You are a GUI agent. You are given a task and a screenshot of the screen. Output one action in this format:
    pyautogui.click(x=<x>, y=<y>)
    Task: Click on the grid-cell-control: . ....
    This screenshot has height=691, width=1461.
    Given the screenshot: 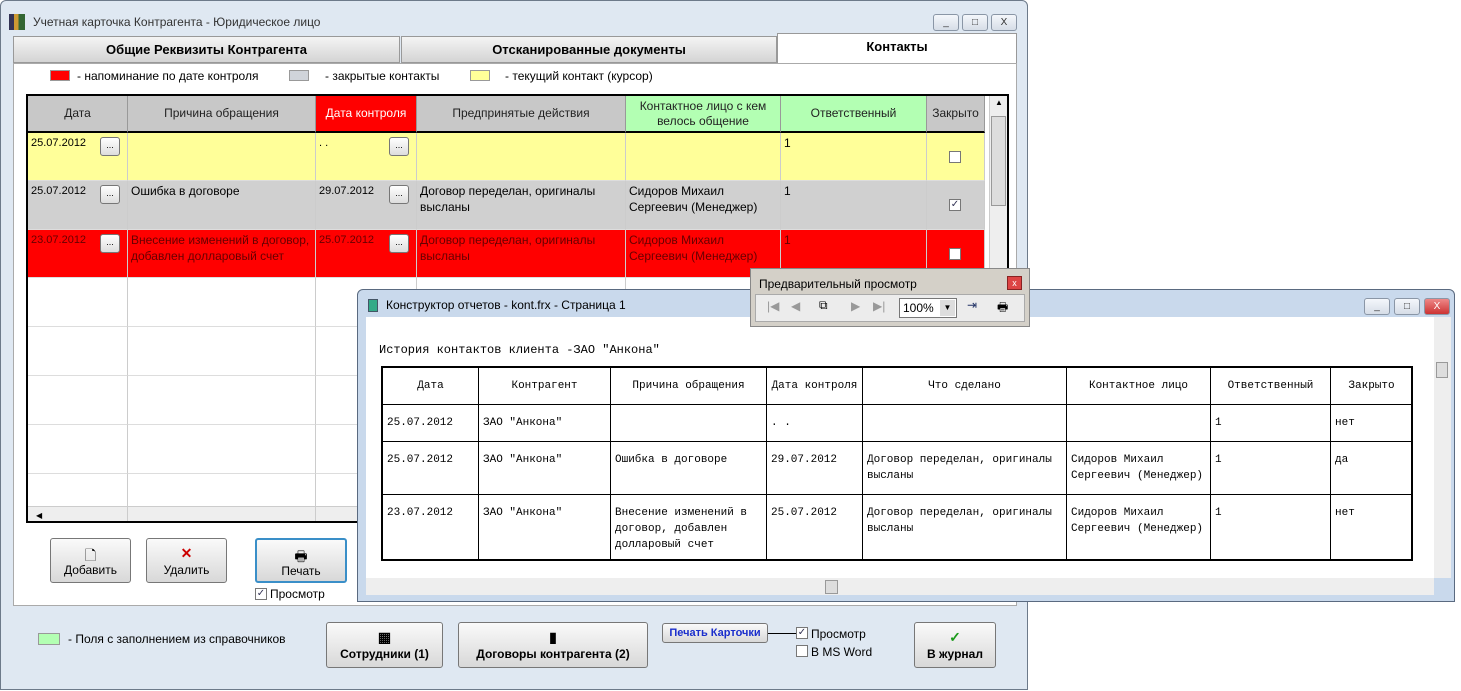 What is the action you would take?
    pyautogui.click(x=366, y=157)
    